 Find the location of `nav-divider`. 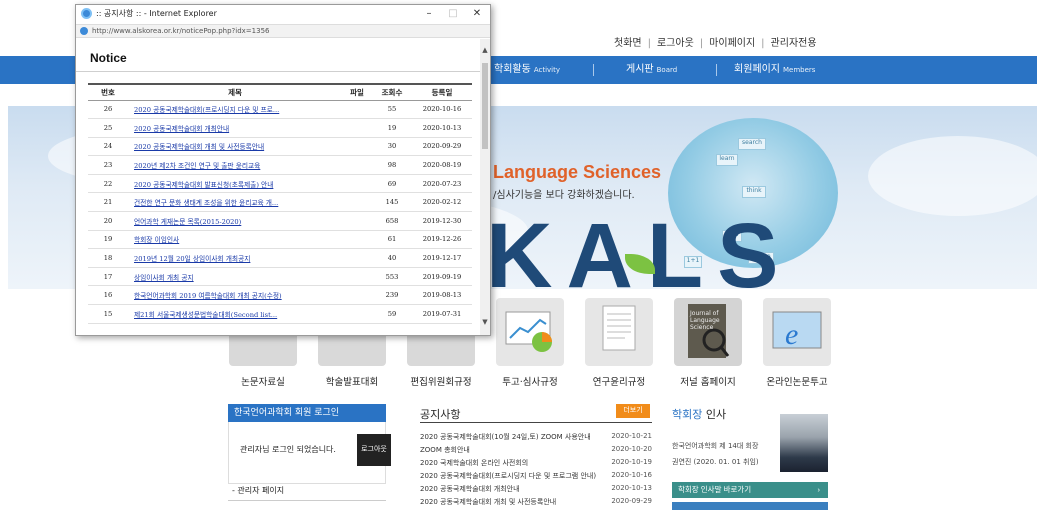

nav-divider is located at coordinates (716, 70).